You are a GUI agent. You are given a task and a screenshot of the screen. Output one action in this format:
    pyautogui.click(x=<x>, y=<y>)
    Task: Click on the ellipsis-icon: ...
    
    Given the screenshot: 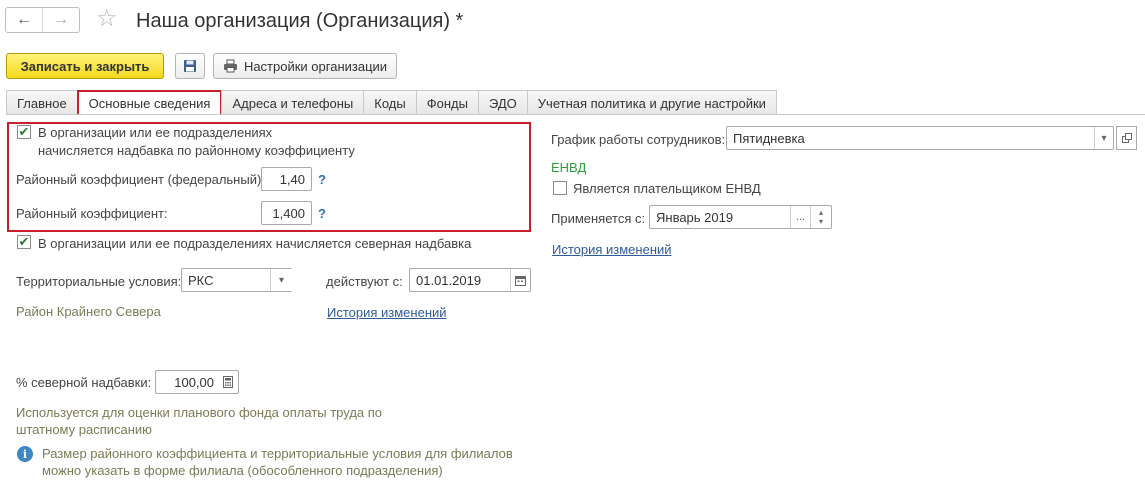 What is the action you would take?
    pyautogui.click(x=800, y=217)
    